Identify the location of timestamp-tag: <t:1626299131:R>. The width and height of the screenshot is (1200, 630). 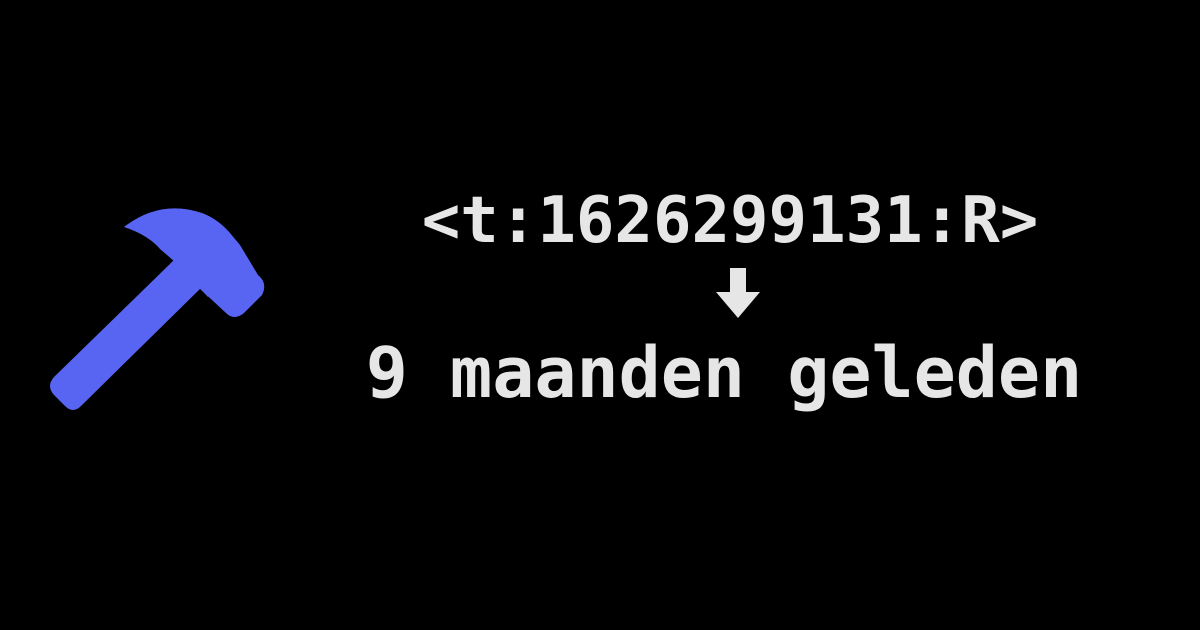
(730, 221).